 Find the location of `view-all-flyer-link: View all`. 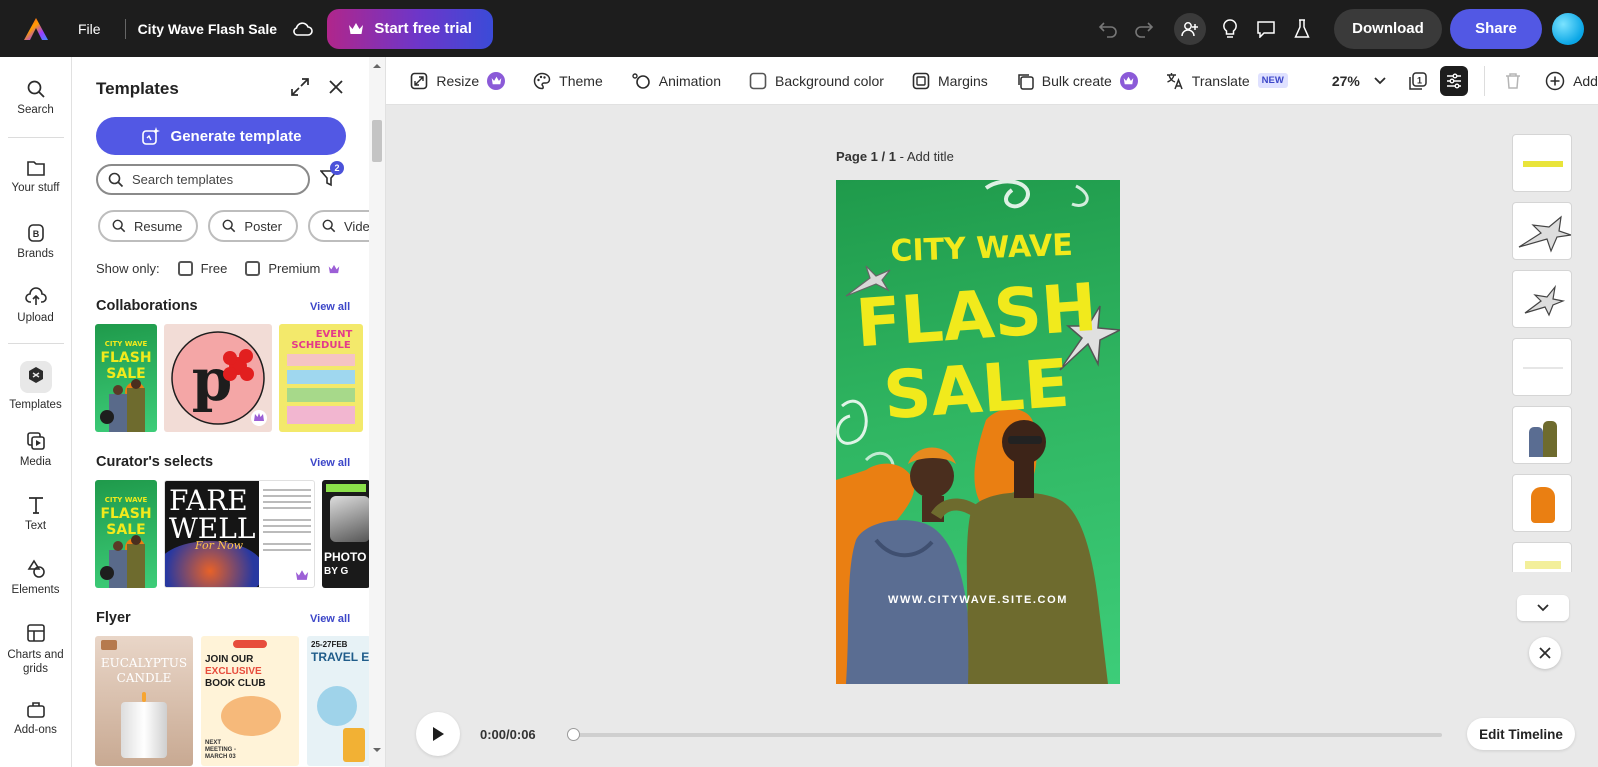

view-all-flyer-link: View all is located at coordinates (330, 619).